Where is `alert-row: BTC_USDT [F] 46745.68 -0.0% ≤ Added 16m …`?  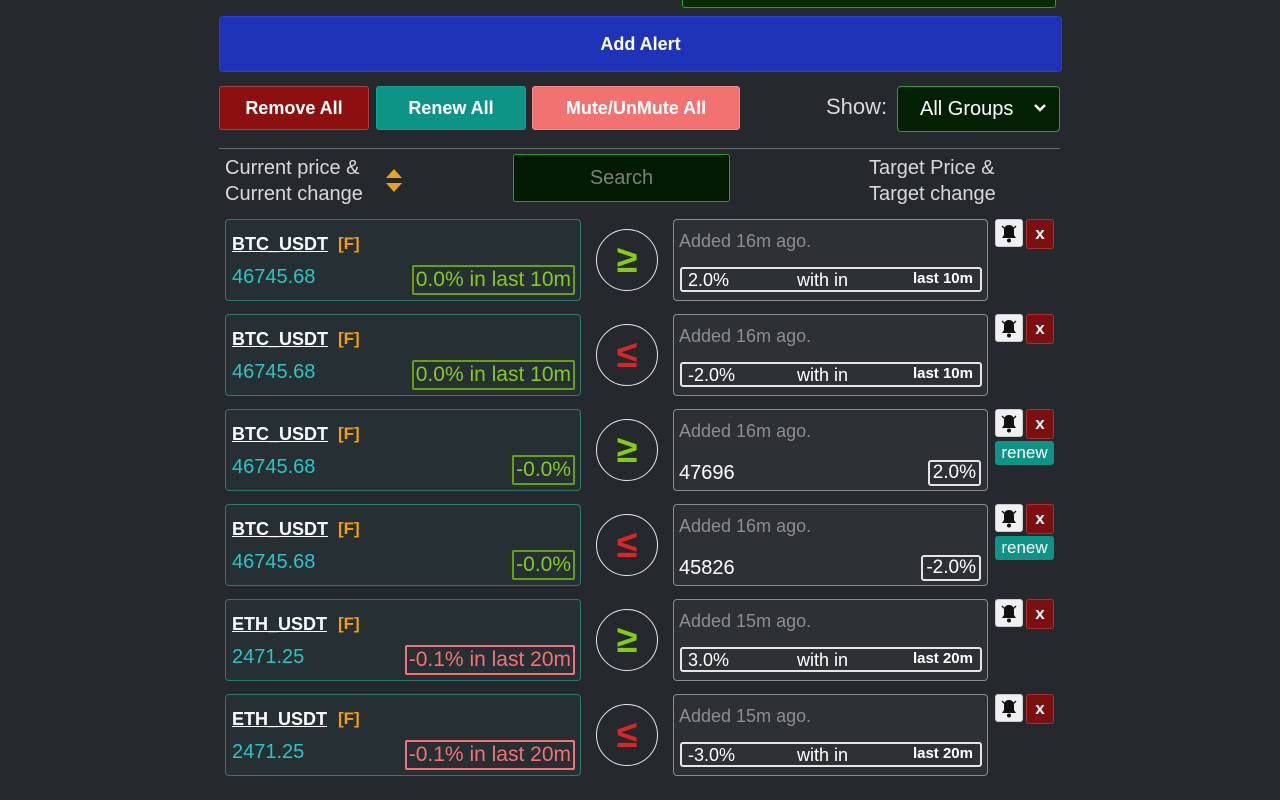 alert-row: BTC_USDT [F] 46745.68 -0.0% ≤ Added 16m … is located at coordinates (640, 546).